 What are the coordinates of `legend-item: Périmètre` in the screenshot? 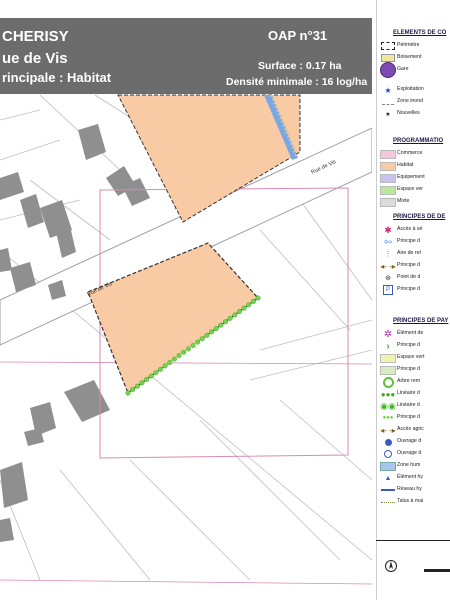 It's located at (413, 46).